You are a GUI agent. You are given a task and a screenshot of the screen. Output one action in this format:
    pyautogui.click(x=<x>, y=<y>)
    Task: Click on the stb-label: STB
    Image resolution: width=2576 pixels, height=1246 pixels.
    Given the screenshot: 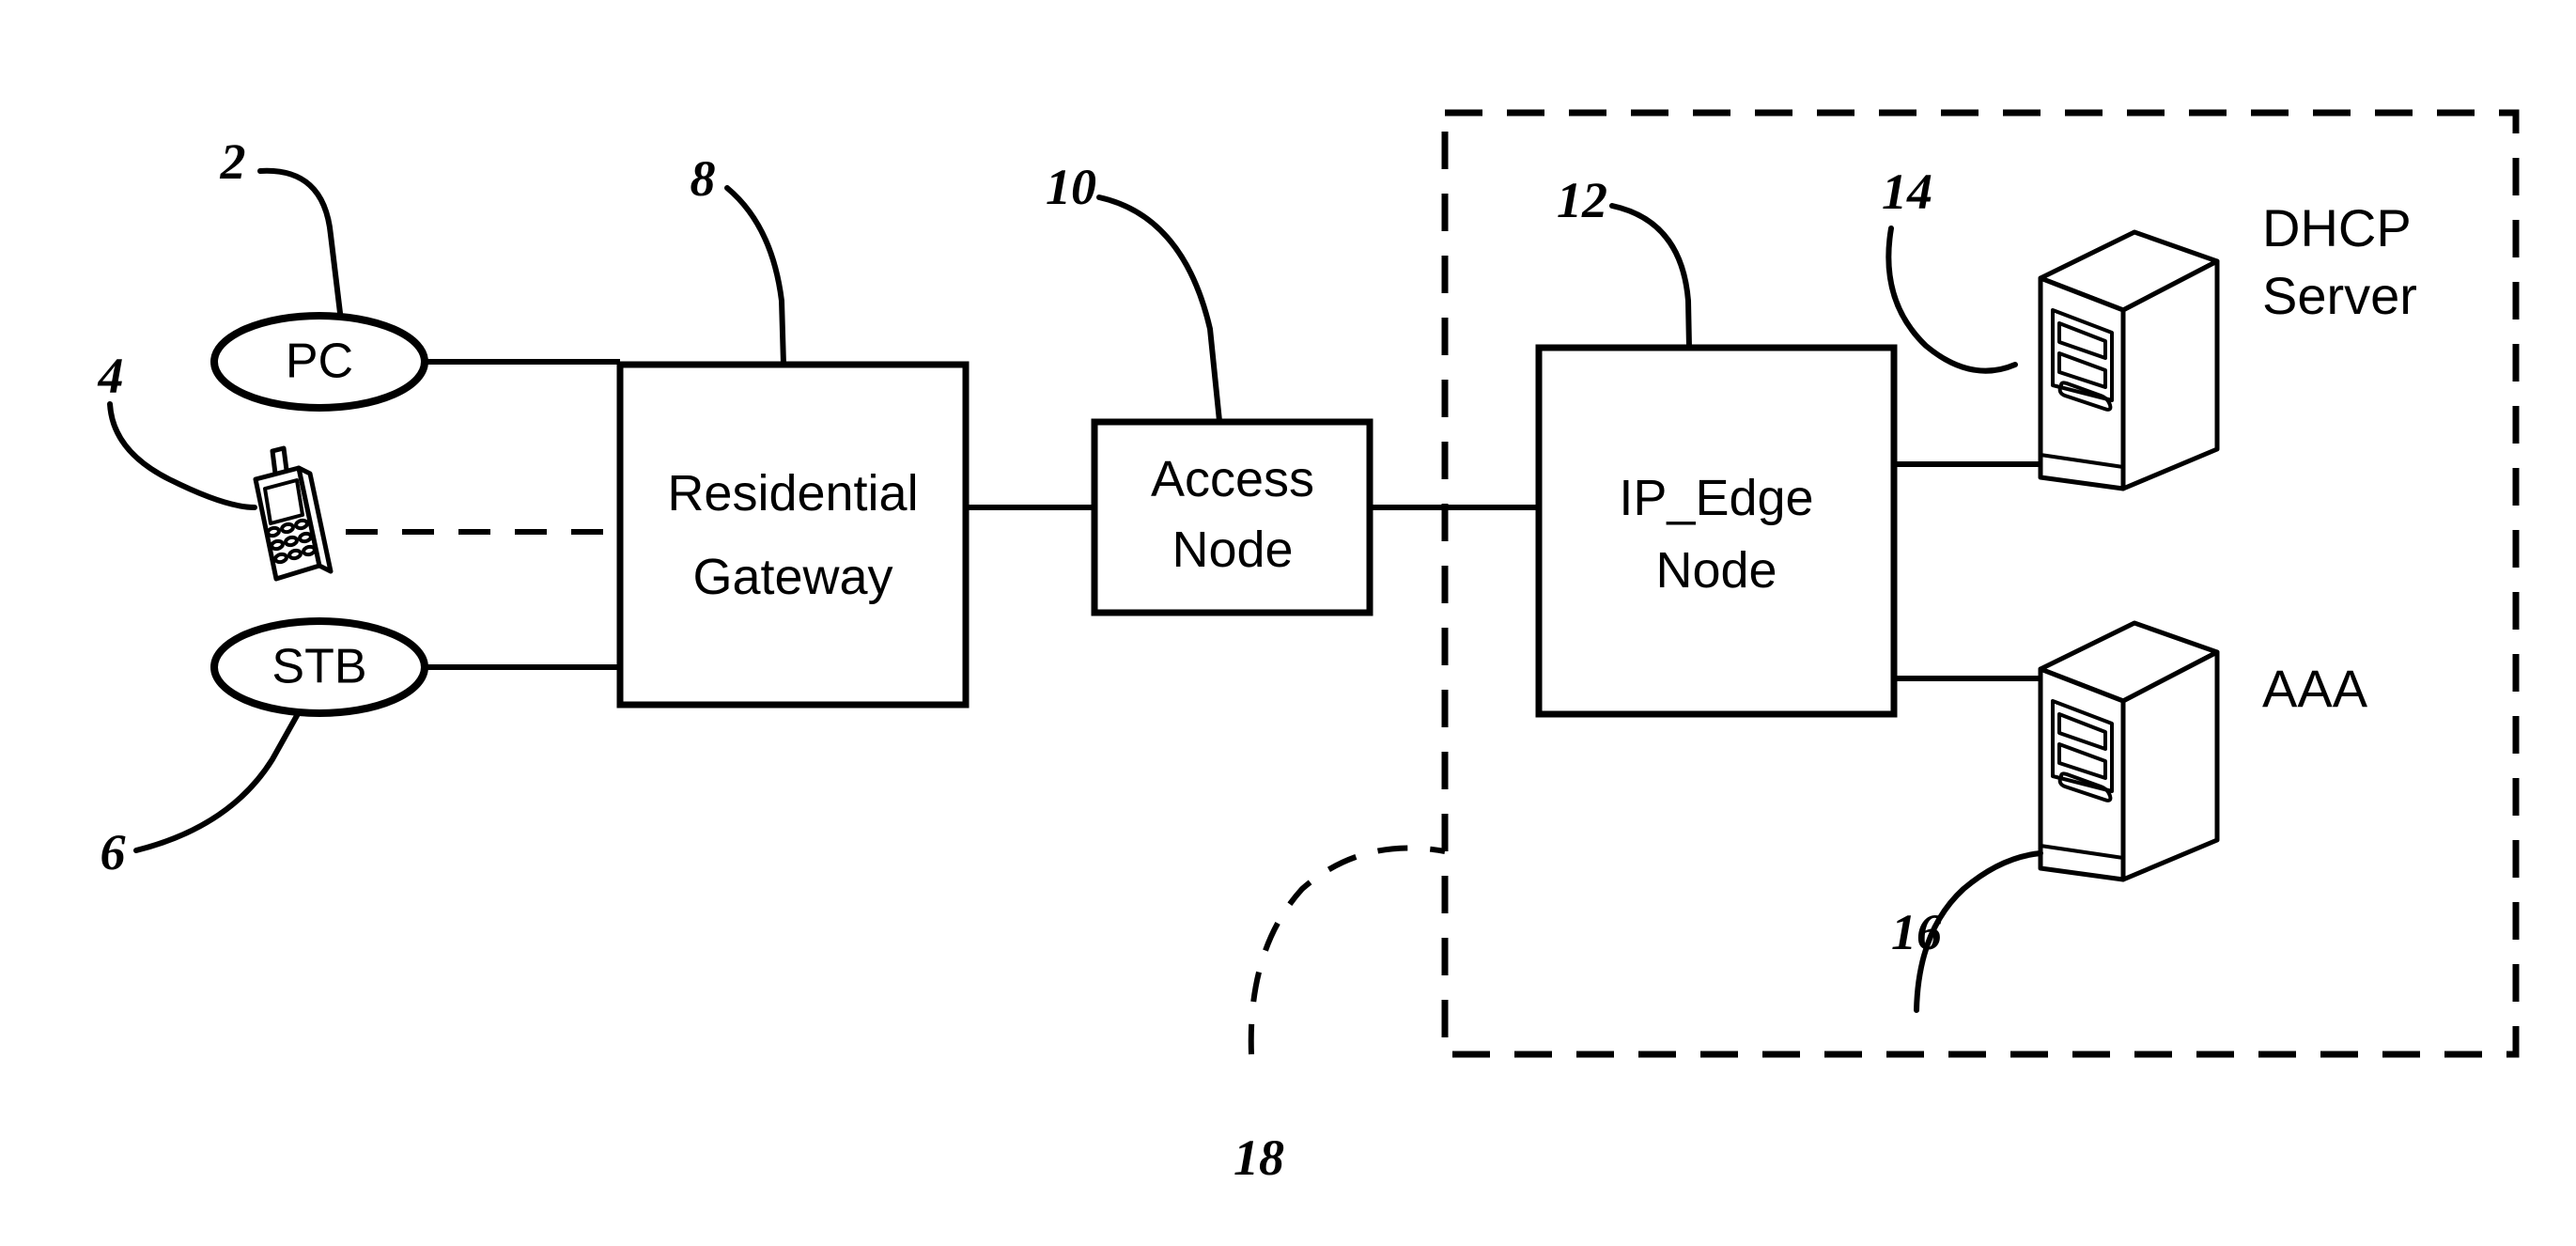 What is the action you would take?
    pyautogui.click(x=319, y=667)
    